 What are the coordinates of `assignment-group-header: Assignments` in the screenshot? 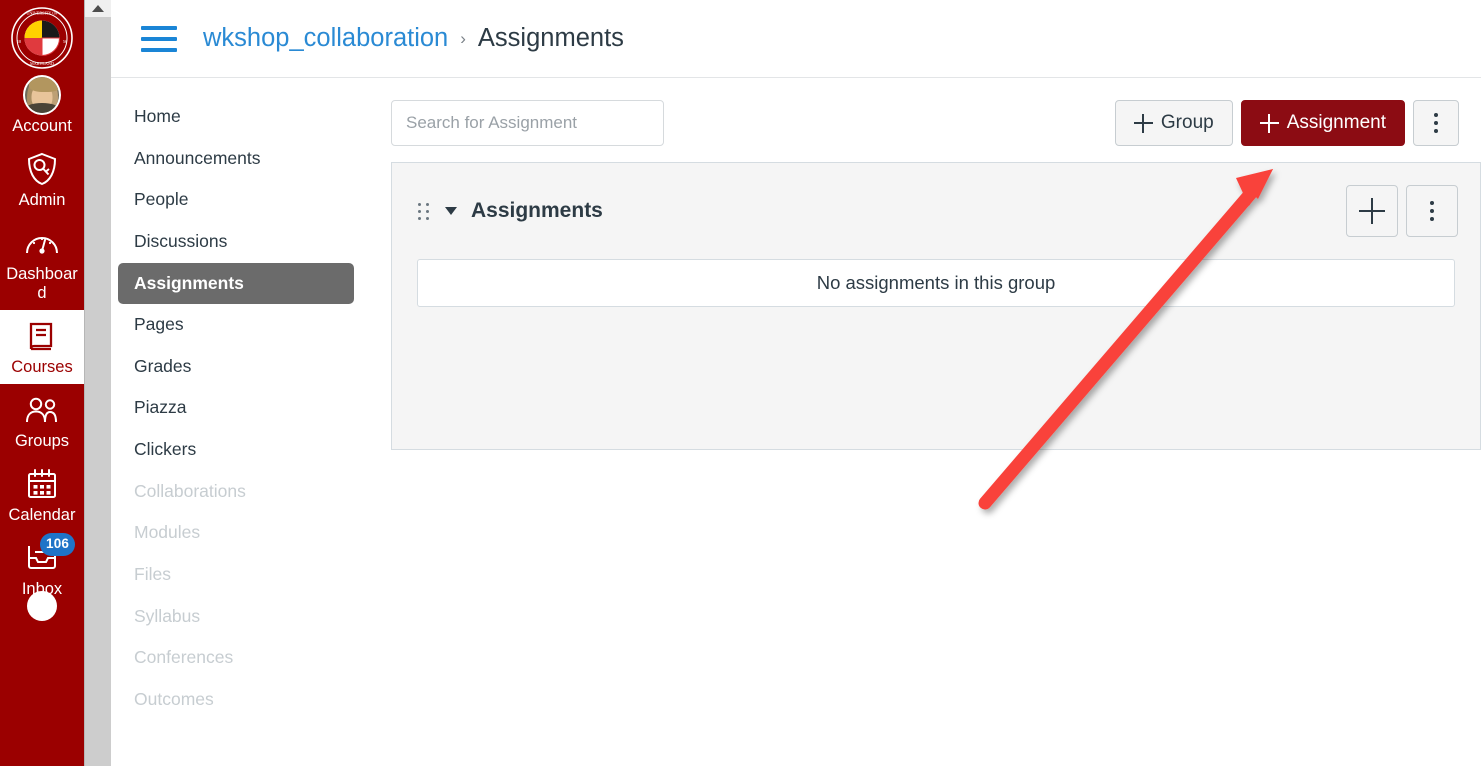 It's located at (936, 211).